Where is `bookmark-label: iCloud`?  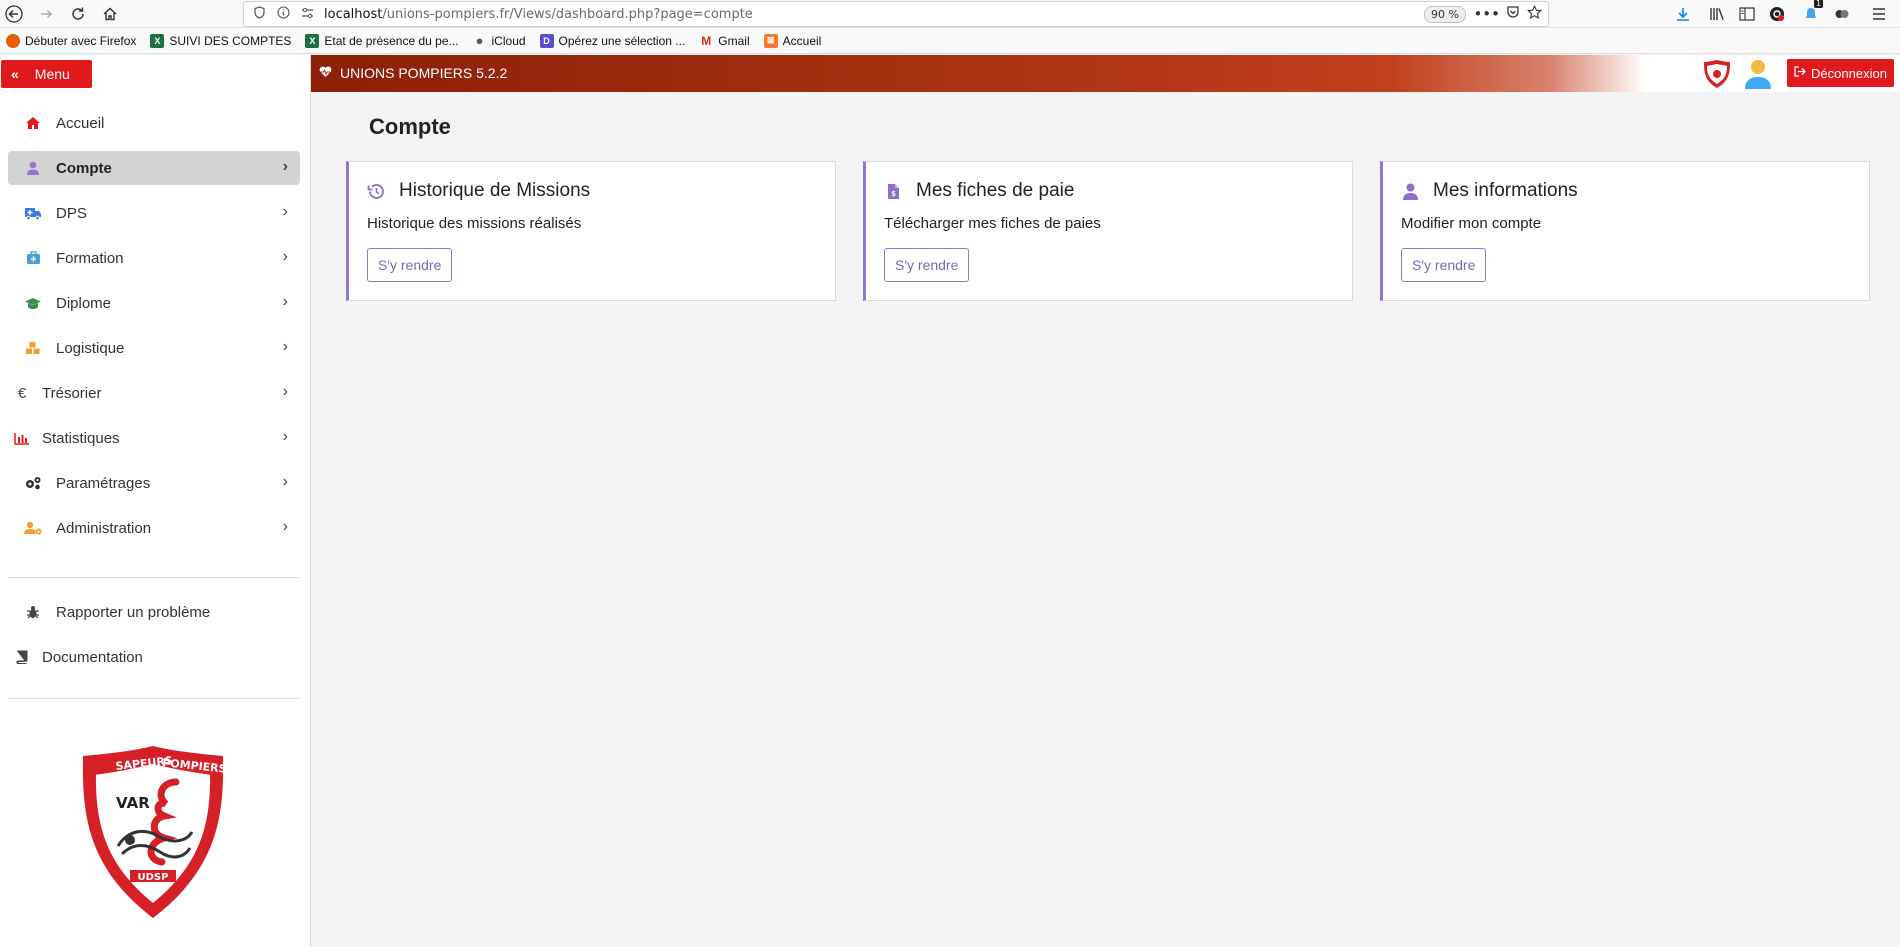 bookmark-label: iCloud is located at coordinates (508, 40).